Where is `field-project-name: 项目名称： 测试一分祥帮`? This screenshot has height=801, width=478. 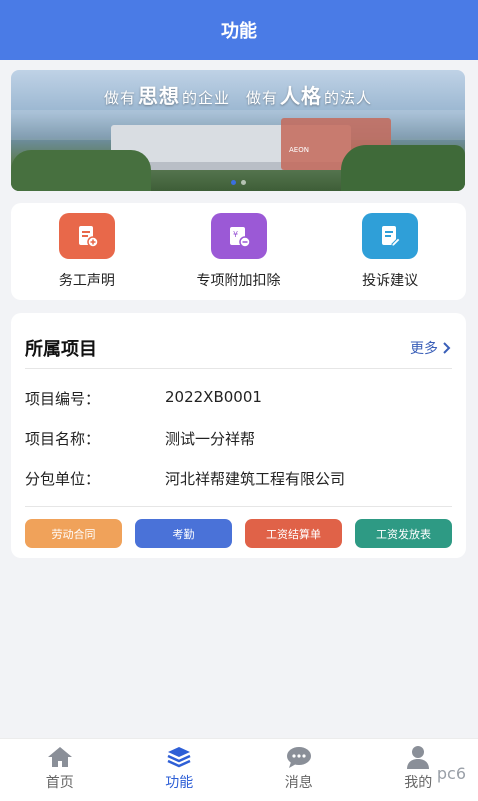 field-project-name: 项目名称： 测试一分祥帮 is located at coordinates (140, 438).